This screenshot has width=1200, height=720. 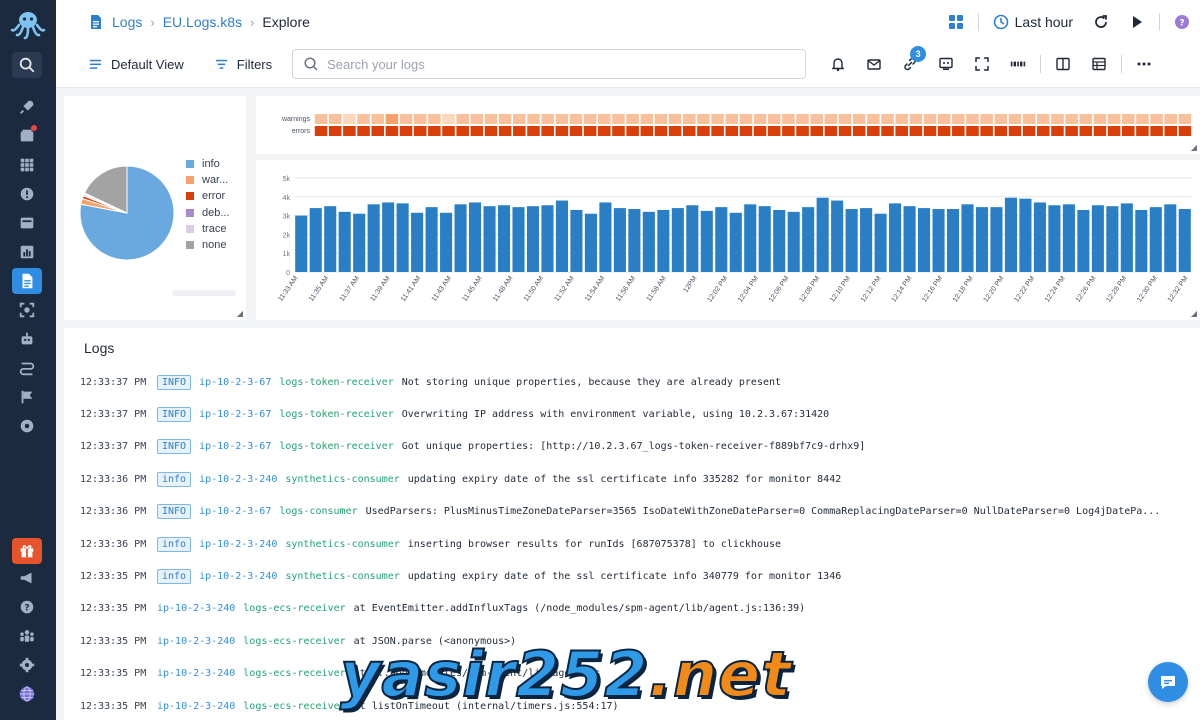 What do you see at coordinates (27, 136) in the screenshot?
I see `sidebar-inbox-icon` at bounding box center [27, 136].